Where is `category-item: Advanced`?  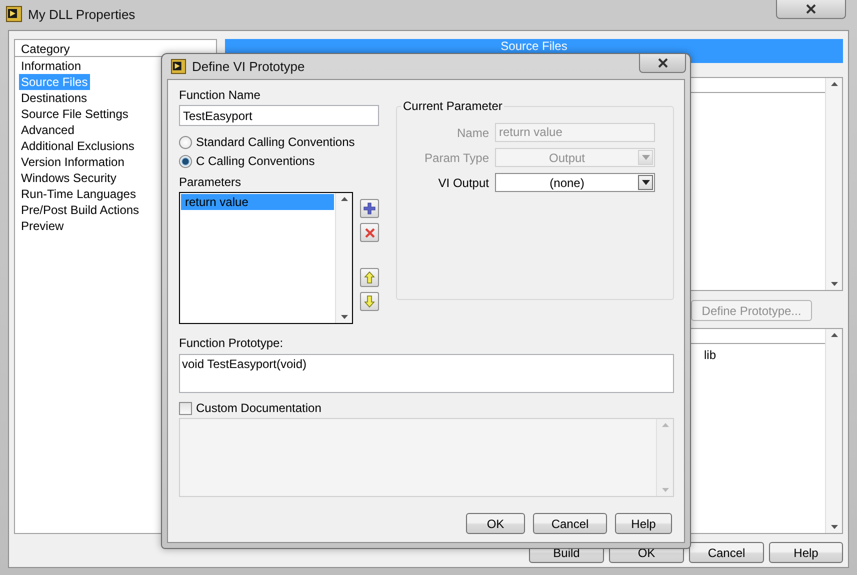
category-item: Advanced is located at coordinates (47, 130).